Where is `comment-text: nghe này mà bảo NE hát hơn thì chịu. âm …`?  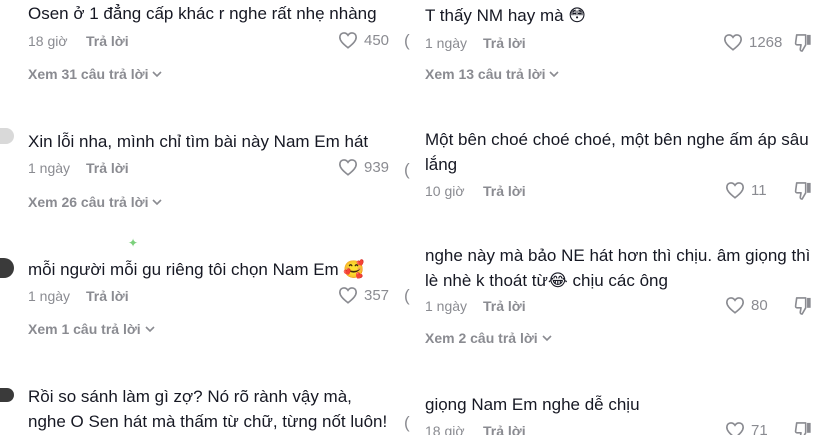
comment-text: nghe này mà bảo NE hát hơn thì chịu. âm … is located at coordinates (618, 268).